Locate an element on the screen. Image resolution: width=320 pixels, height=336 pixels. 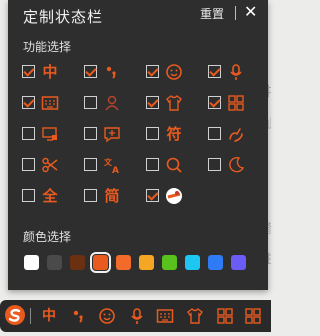
function-item-handwriting is located at coordinates (238, 135).